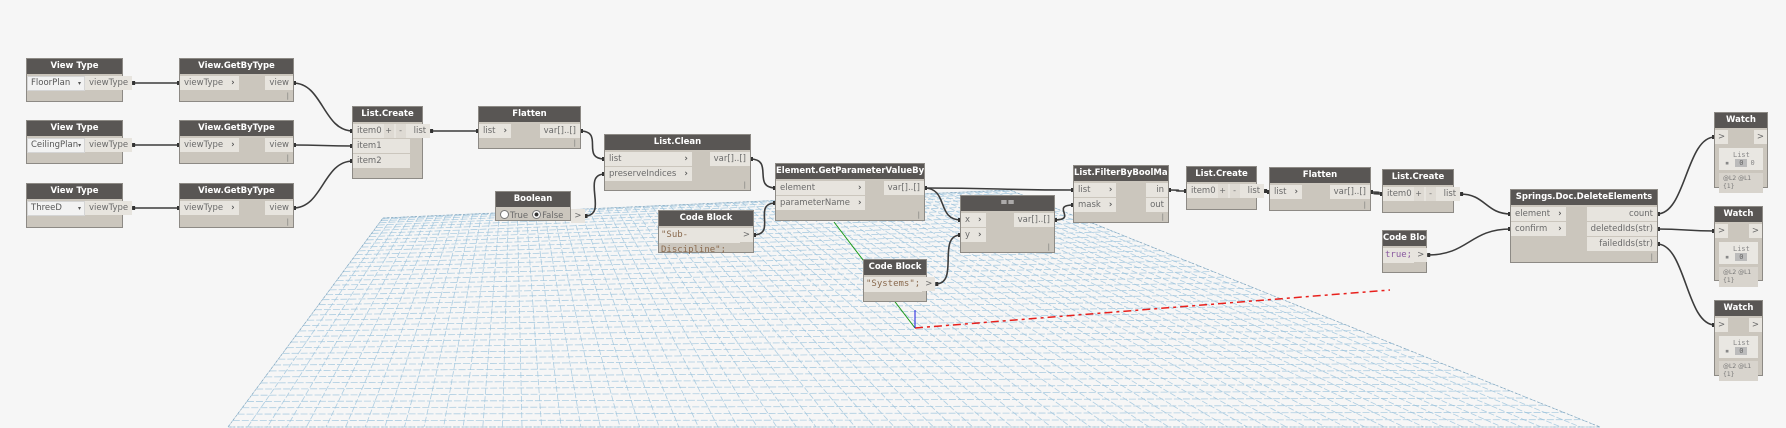 This screenshot has width=1786, height=428. I want to click on node-vt3: View Type ThreeD ▾ viewType, so click(79, 205).